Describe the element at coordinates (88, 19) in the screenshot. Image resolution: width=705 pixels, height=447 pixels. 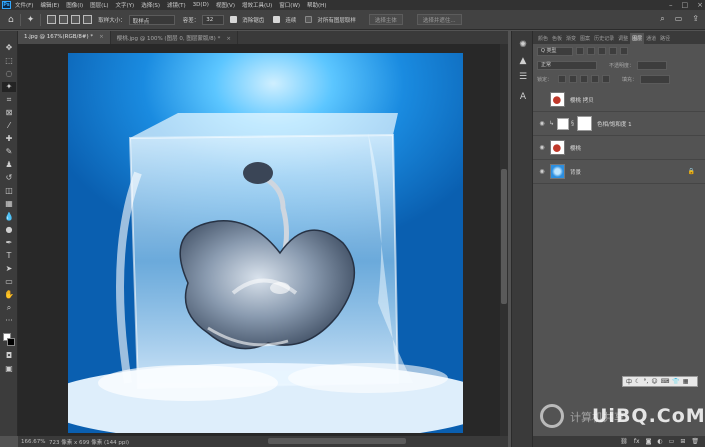
I see `intersect-selection-icon` at that location.